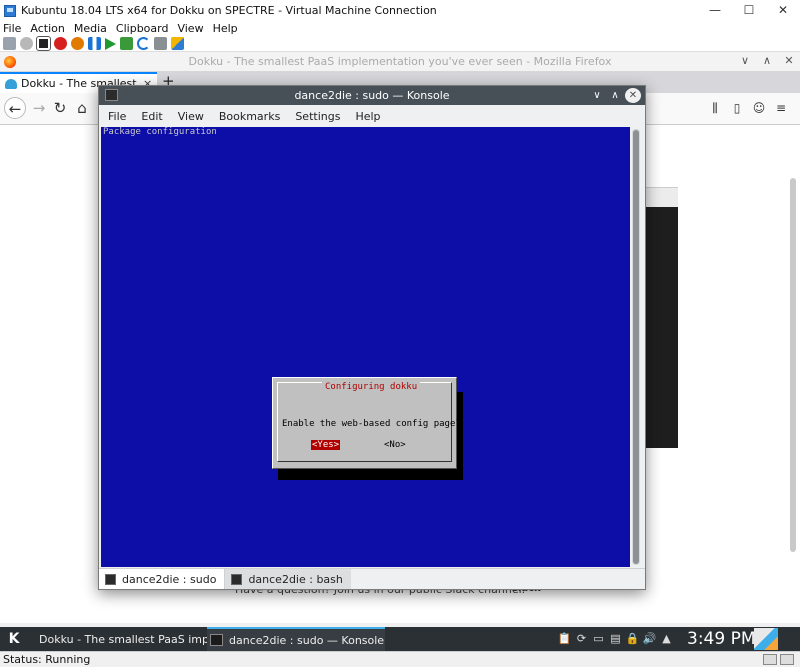  What do you see at coordinates (77, 43) in the screenshot?
I see `save-icon` at bounding box center [77, 43].